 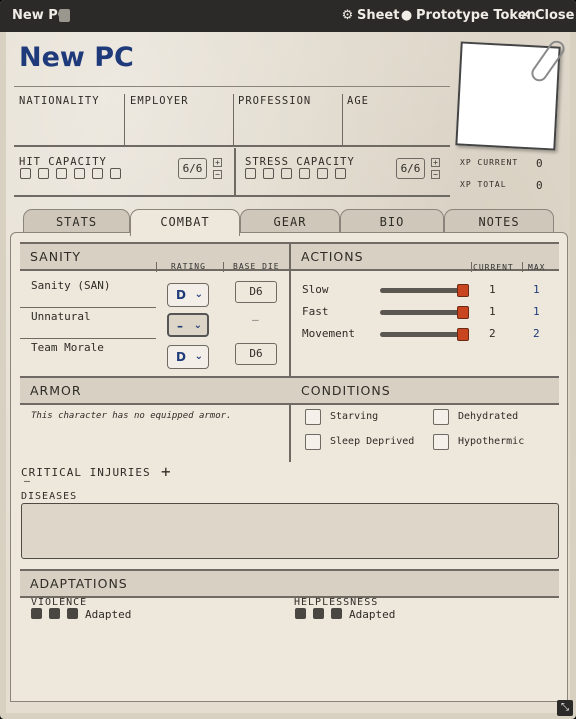 I want to click on unnatural-base-die: –, so click(x=255, y=319).